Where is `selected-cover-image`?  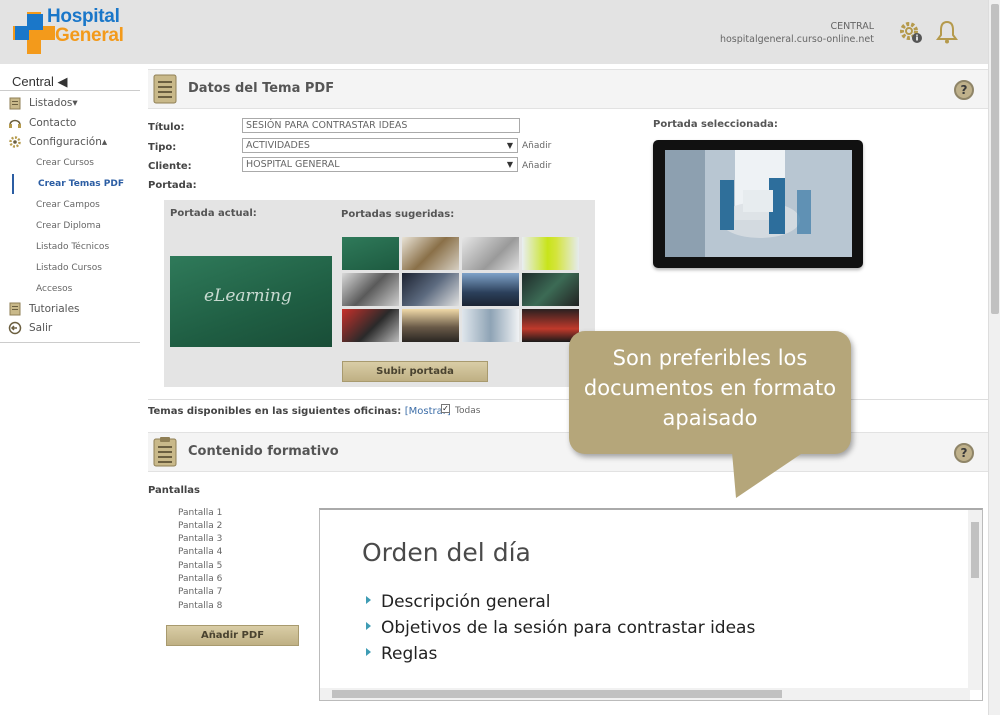
selected-cover-image is located at coordinates (758, 203).